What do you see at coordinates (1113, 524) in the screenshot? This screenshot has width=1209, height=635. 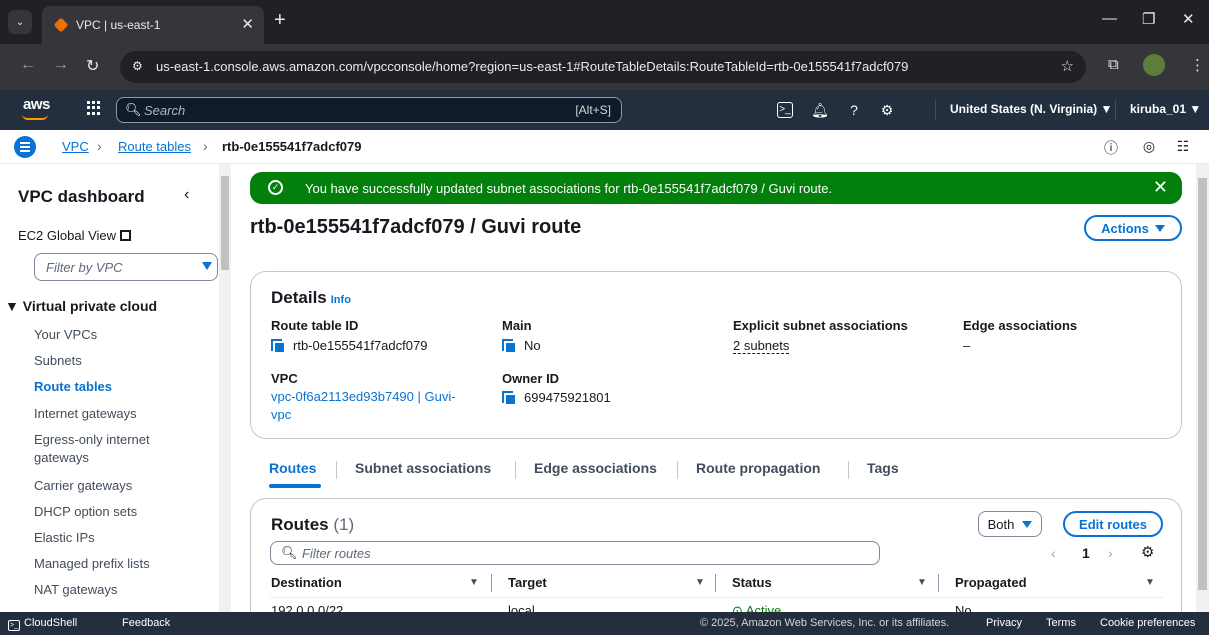 I see `edit-routes-button: Edit routes` at bounding box center [1113, 524].